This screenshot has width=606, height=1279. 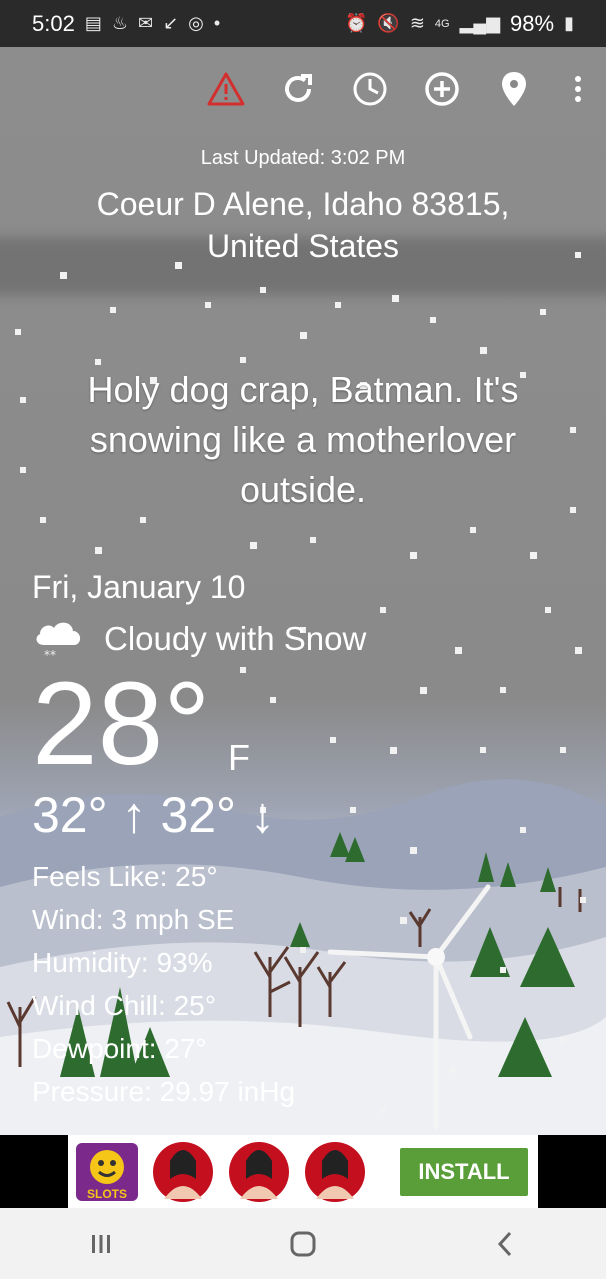 What do you see at coordinates (417, 23) in the screenshot?
I see `wifi-icon: ≋` at bounding box center [417, 23].